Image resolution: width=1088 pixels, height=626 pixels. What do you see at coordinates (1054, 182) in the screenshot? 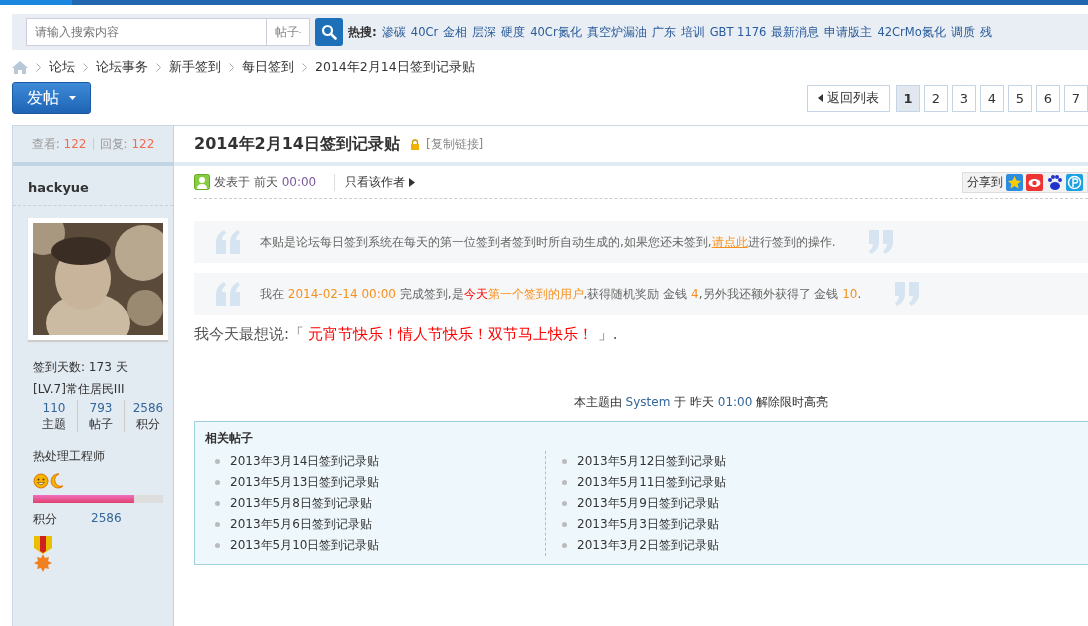
I see `paw-icon` at bounding box center [1054, 182].